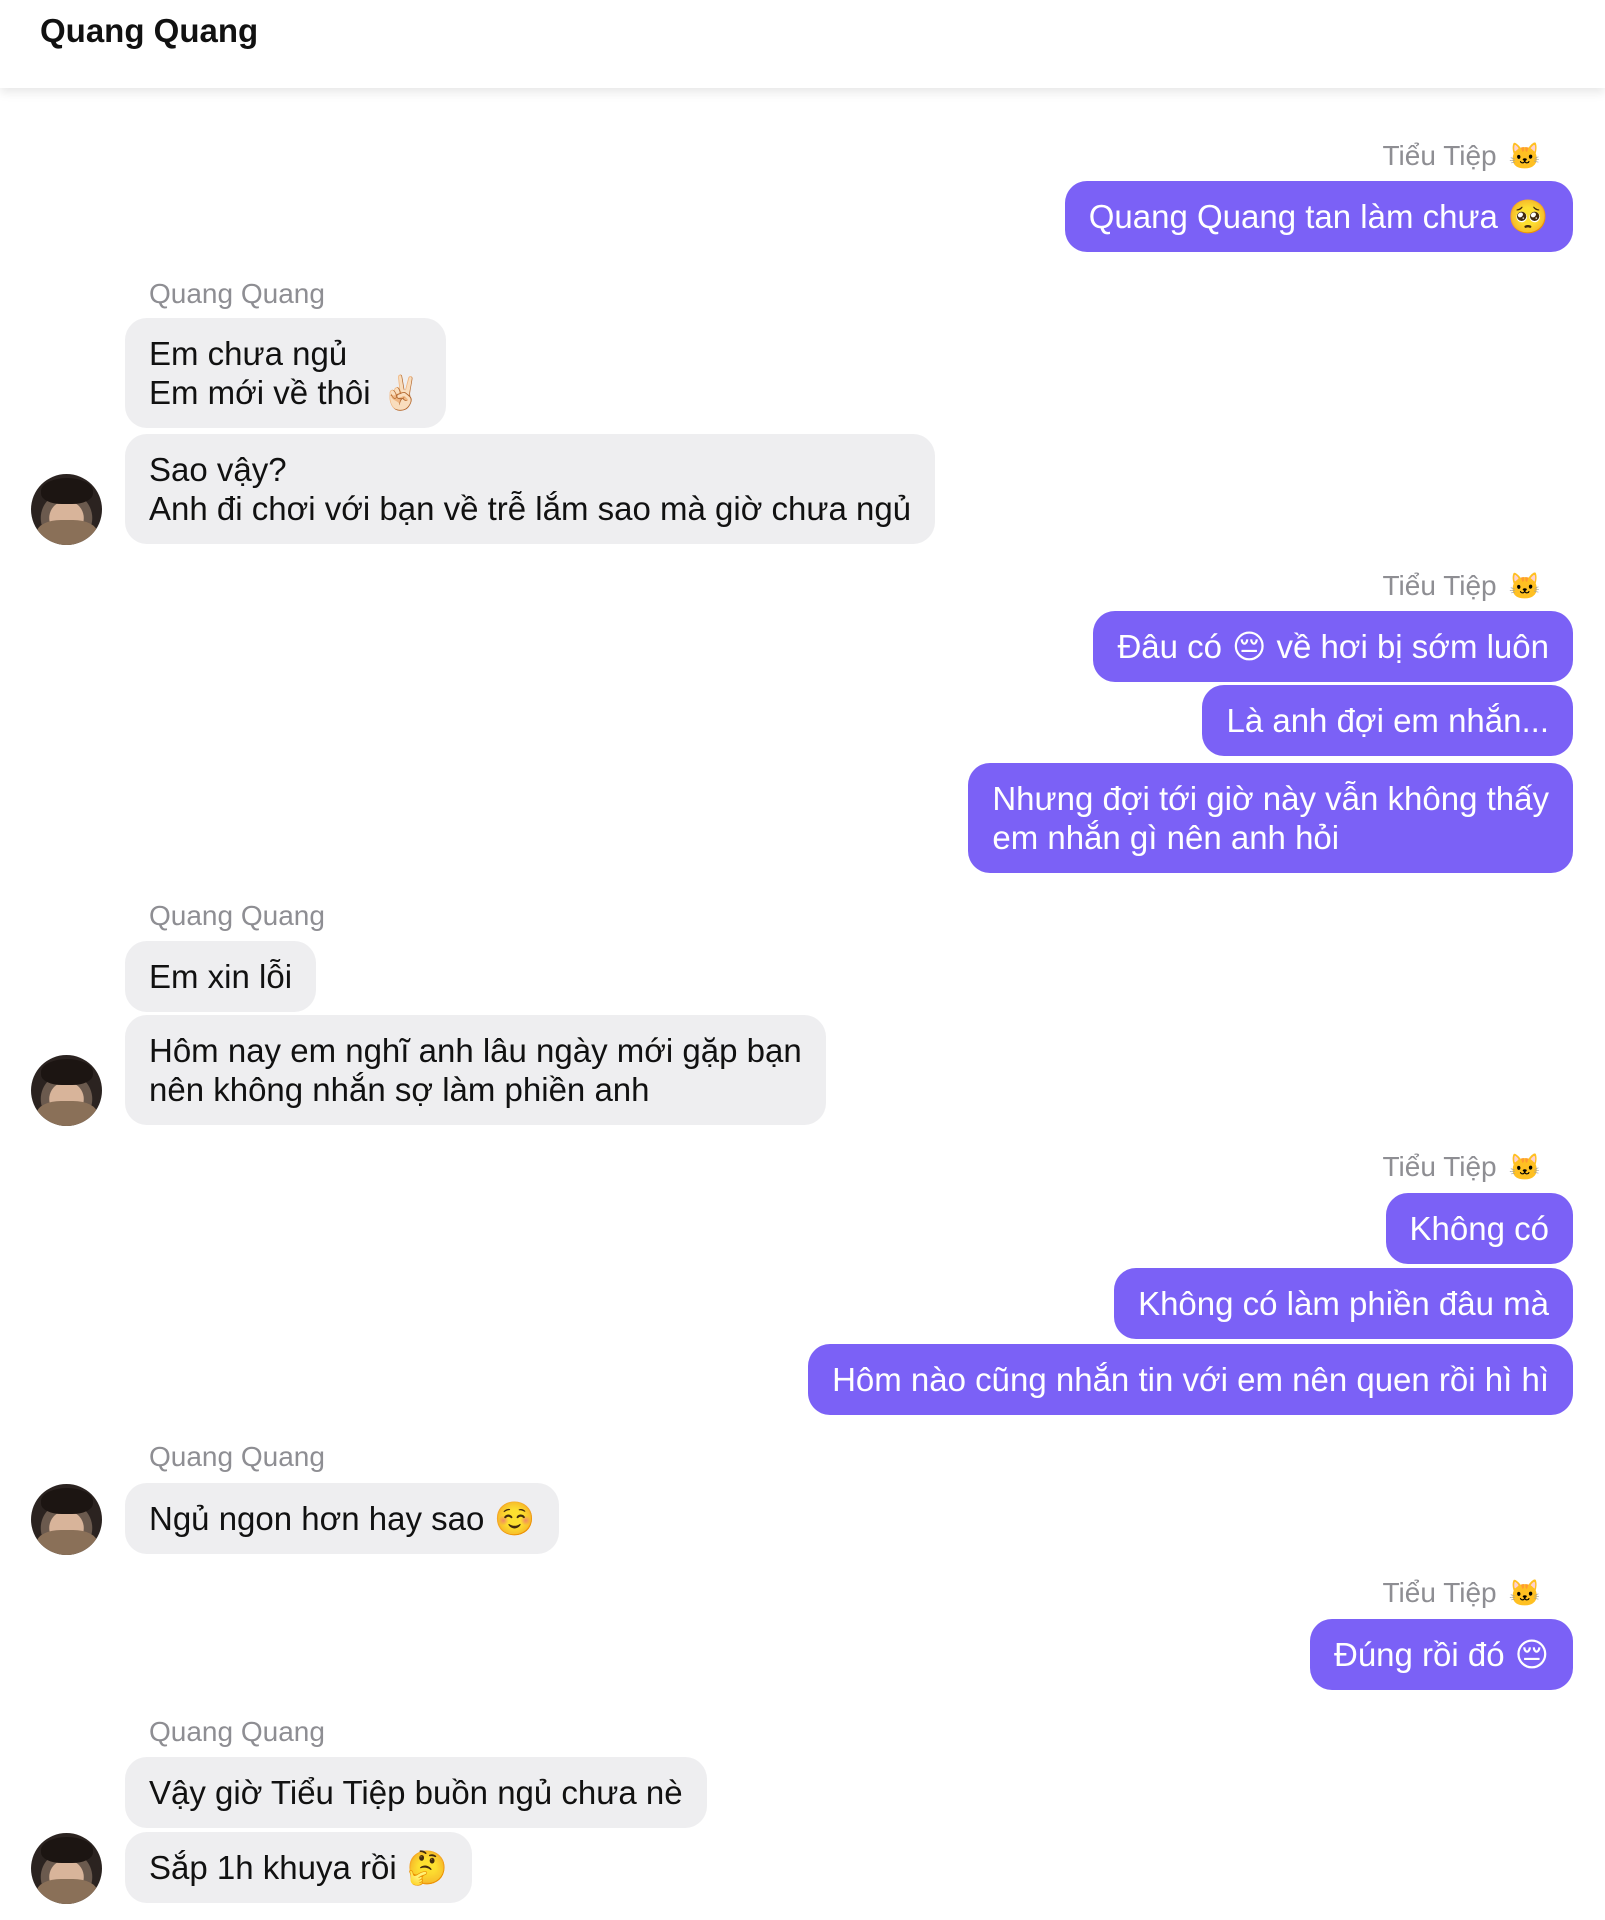  I want to click on message-bubble-outgoing: Không có làm phiền đâu mà, so click(1343, 1303).